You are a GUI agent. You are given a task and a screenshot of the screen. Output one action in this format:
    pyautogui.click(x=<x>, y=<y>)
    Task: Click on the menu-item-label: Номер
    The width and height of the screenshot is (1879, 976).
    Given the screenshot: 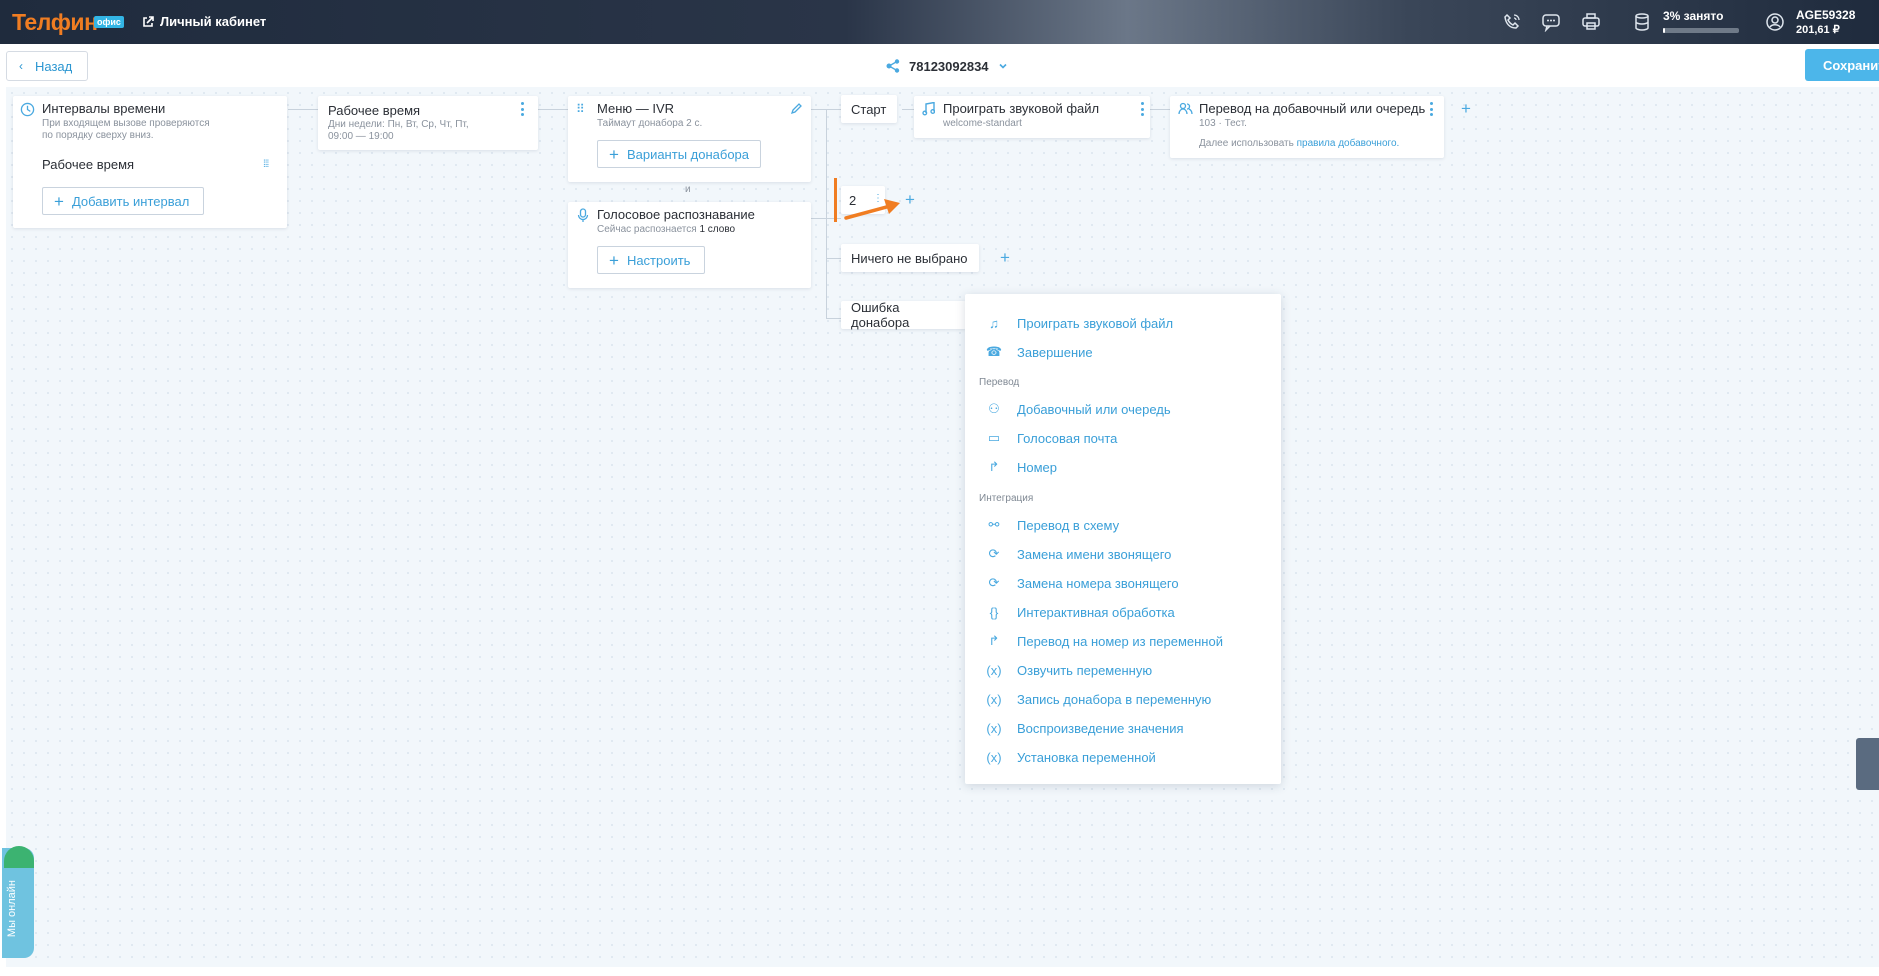 What is the action you would take?
    pyautogui.click(x=1037, y=467)
    